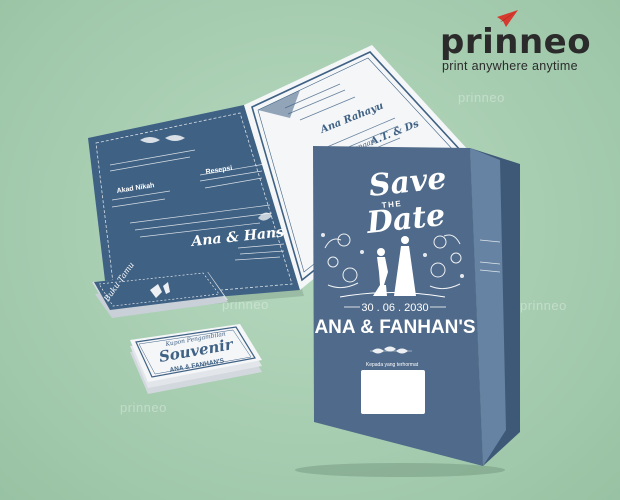 The image size is (620, 500). What do you see at coordinates (392, 365) in the screenshot?
I see `guest-caption: Kepada yang terhormat` at bounding box center [392, 365].